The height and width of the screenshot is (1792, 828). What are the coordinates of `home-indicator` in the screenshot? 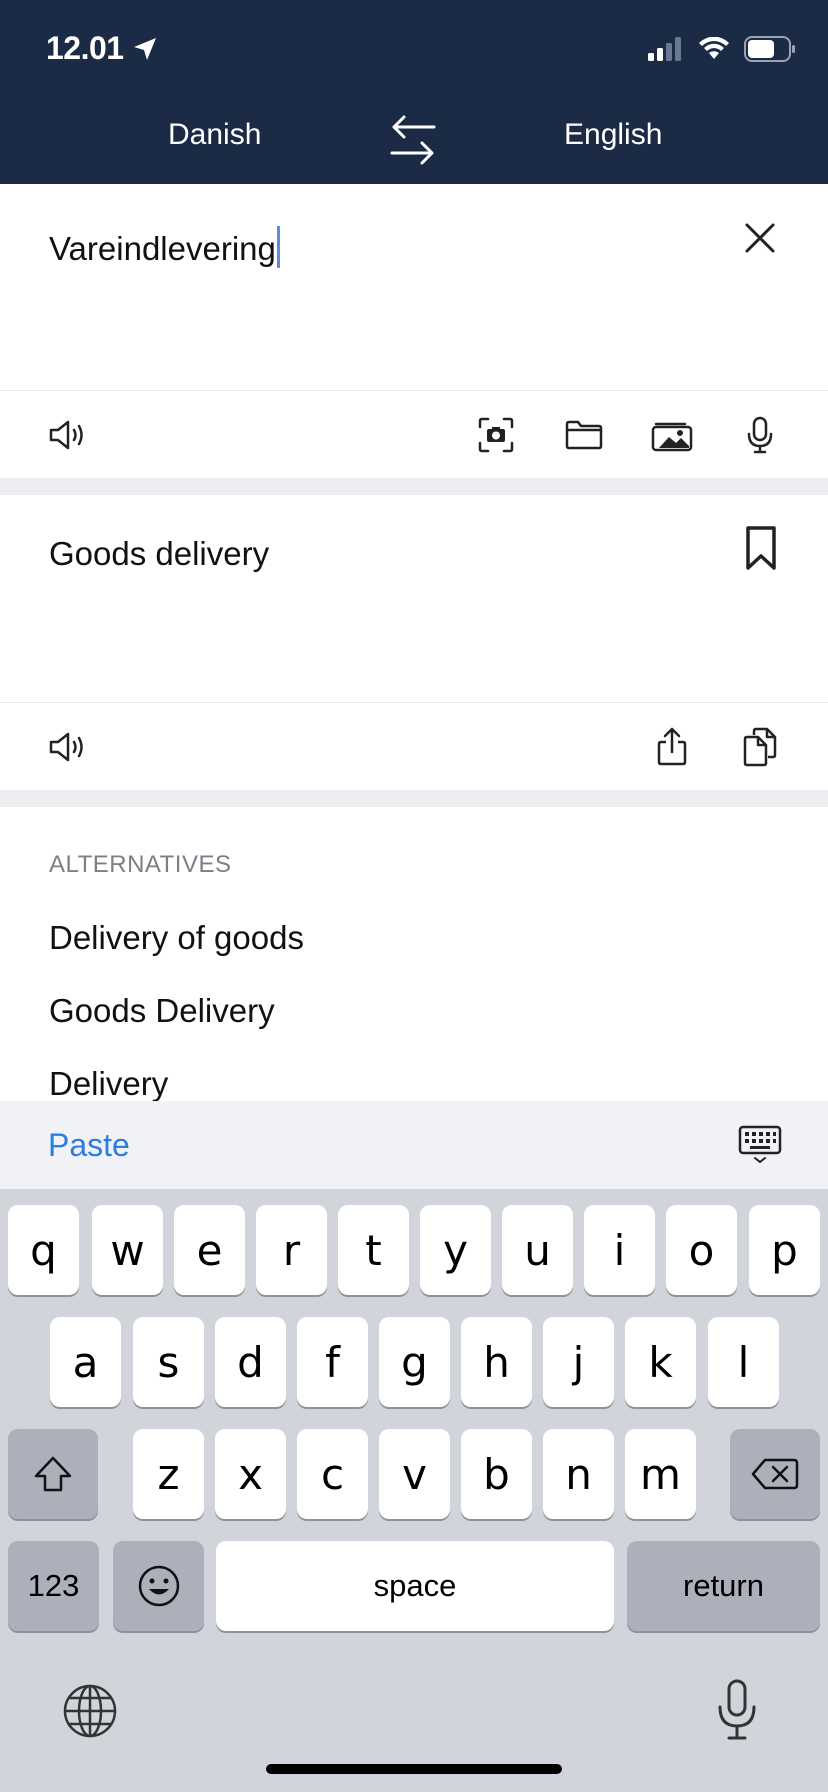 It's located at (414, 1769).